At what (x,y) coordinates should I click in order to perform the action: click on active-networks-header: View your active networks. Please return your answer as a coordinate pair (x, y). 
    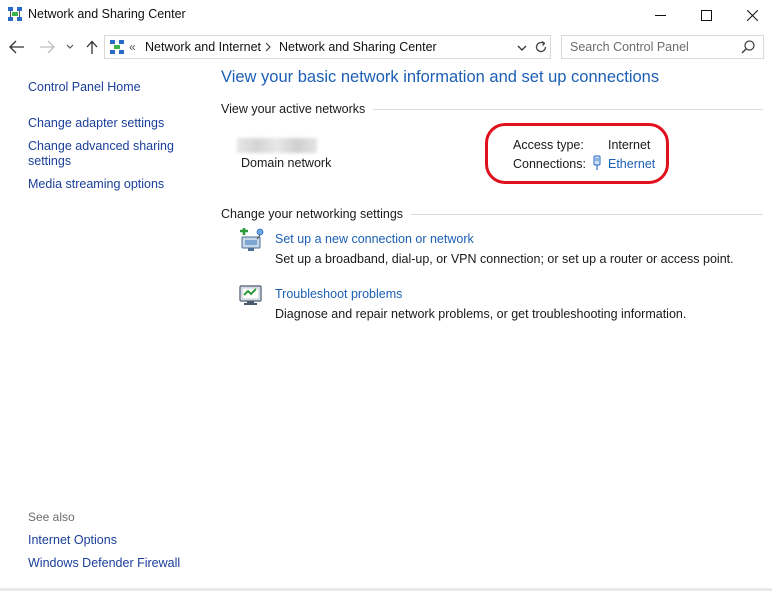
    Looking at the image, I should click on (493, 109).